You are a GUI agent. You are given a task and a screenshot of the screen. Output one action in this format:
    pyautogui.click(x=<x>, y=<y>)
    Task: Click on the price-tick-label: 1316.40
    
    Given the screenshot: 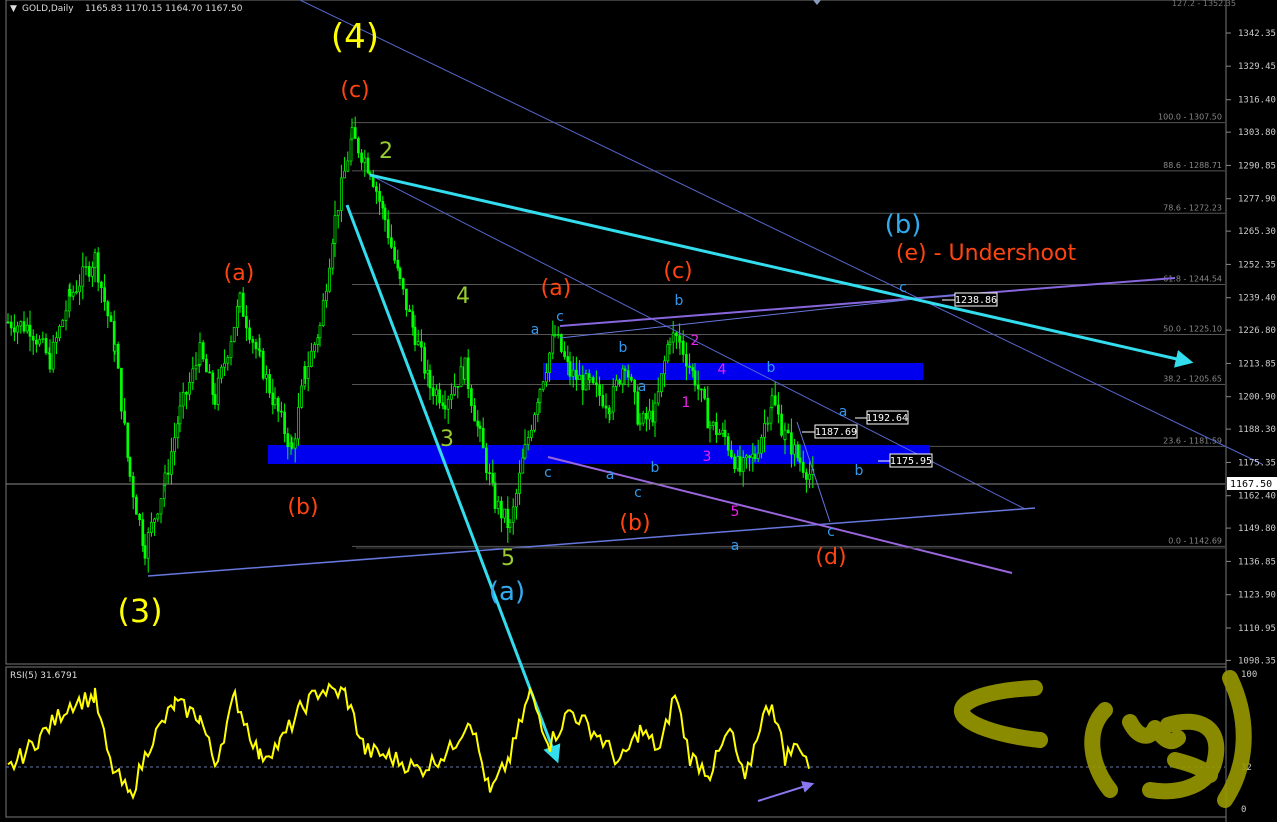 What is the action you would take?
    pyautogui.click(x=1257, y=101)
    